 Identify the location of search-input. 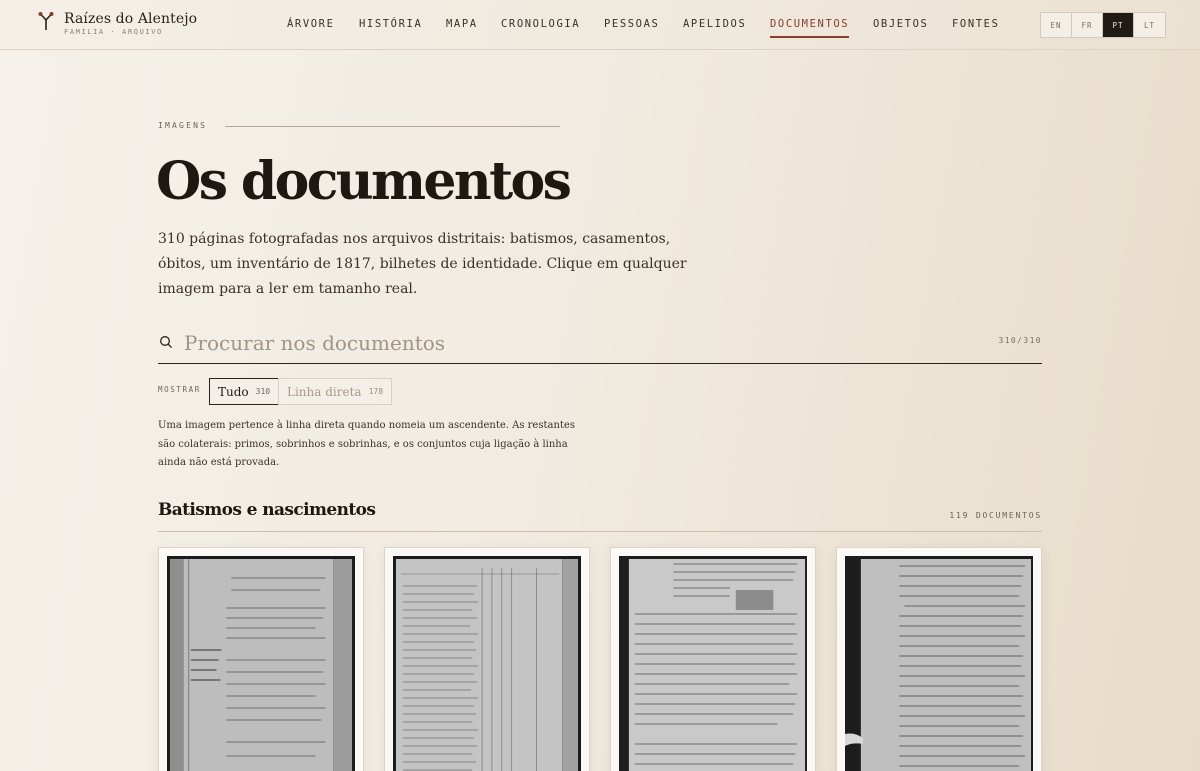
(534, 343).